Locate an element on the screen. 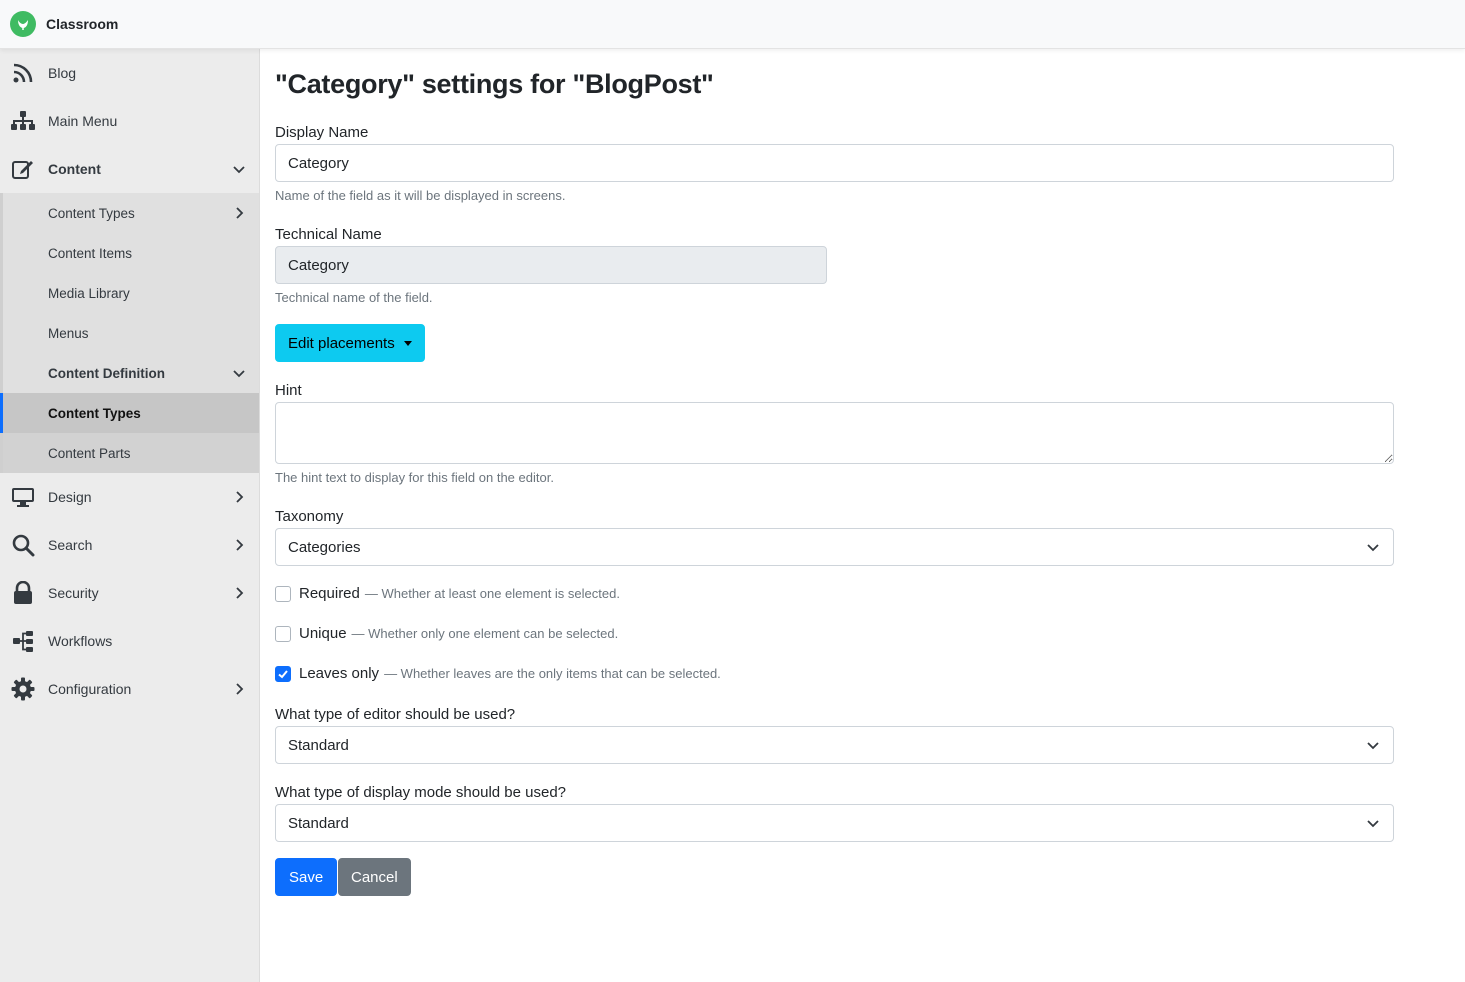  rss-icon is located at coordinates (23, 73).